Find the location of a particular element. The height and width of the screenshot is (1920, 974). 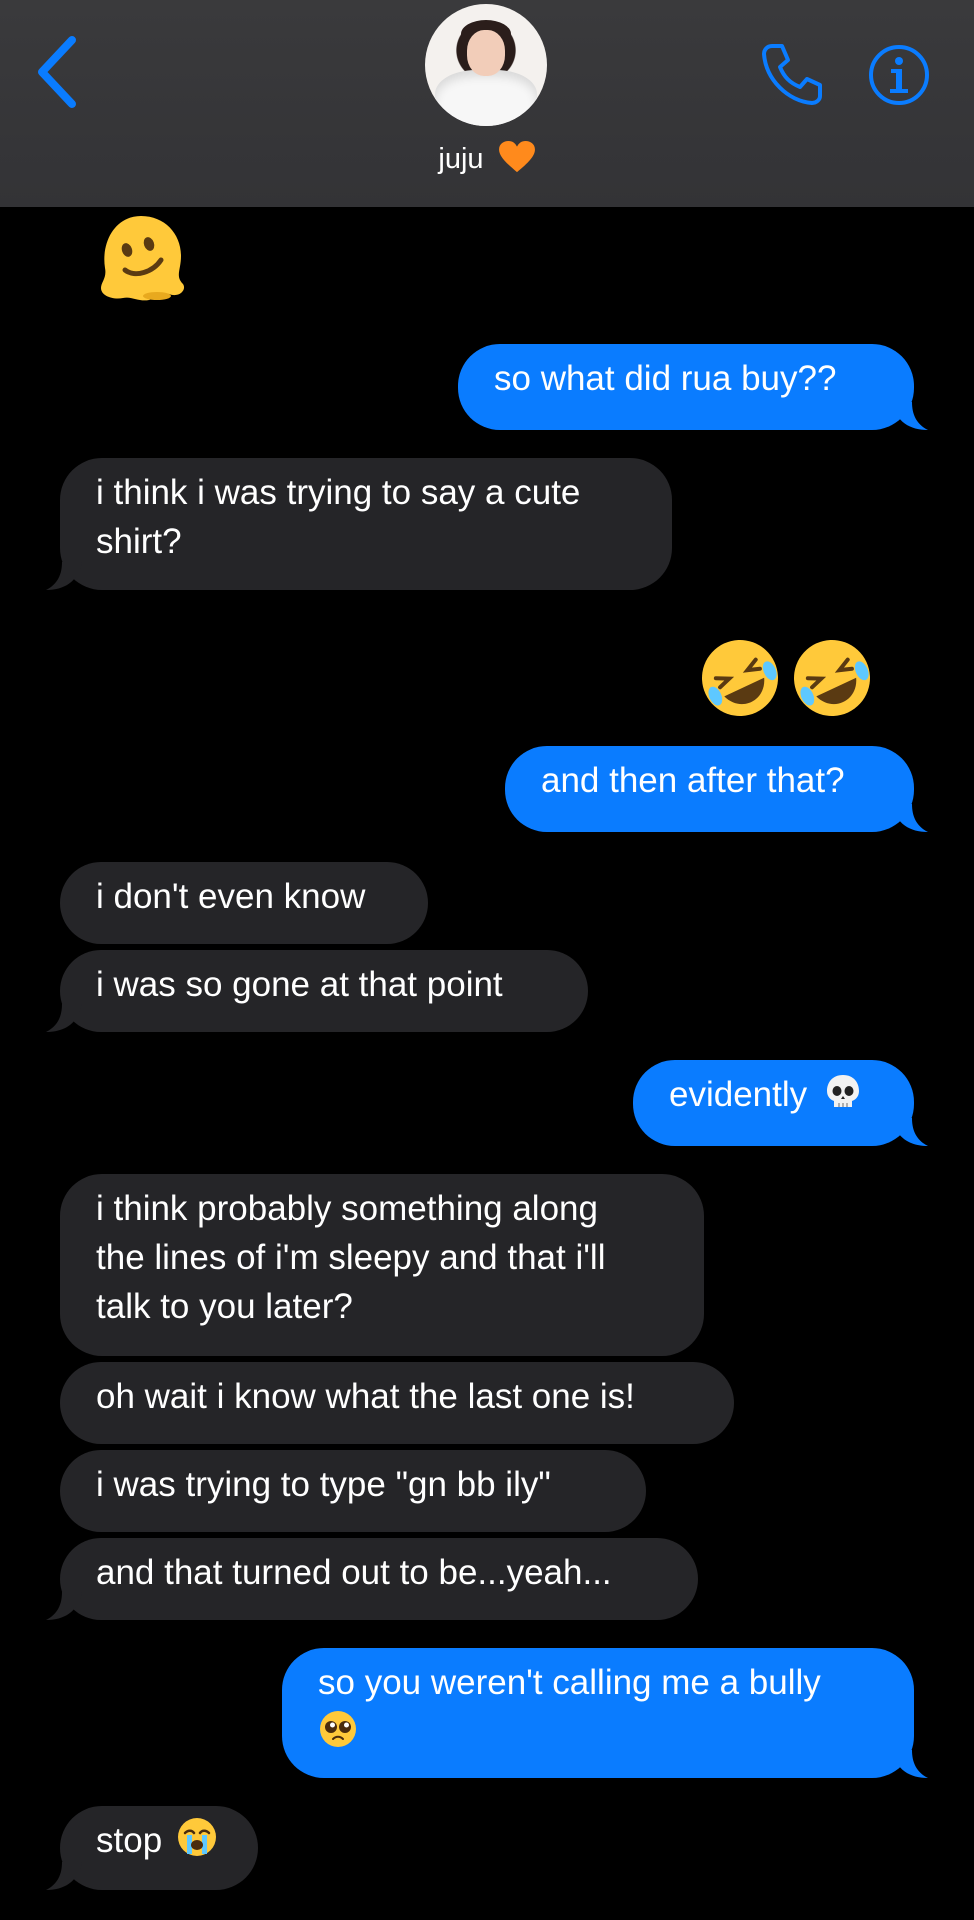

loudly-crying-face-emoji-icon is located at coordinates (196, 1837).